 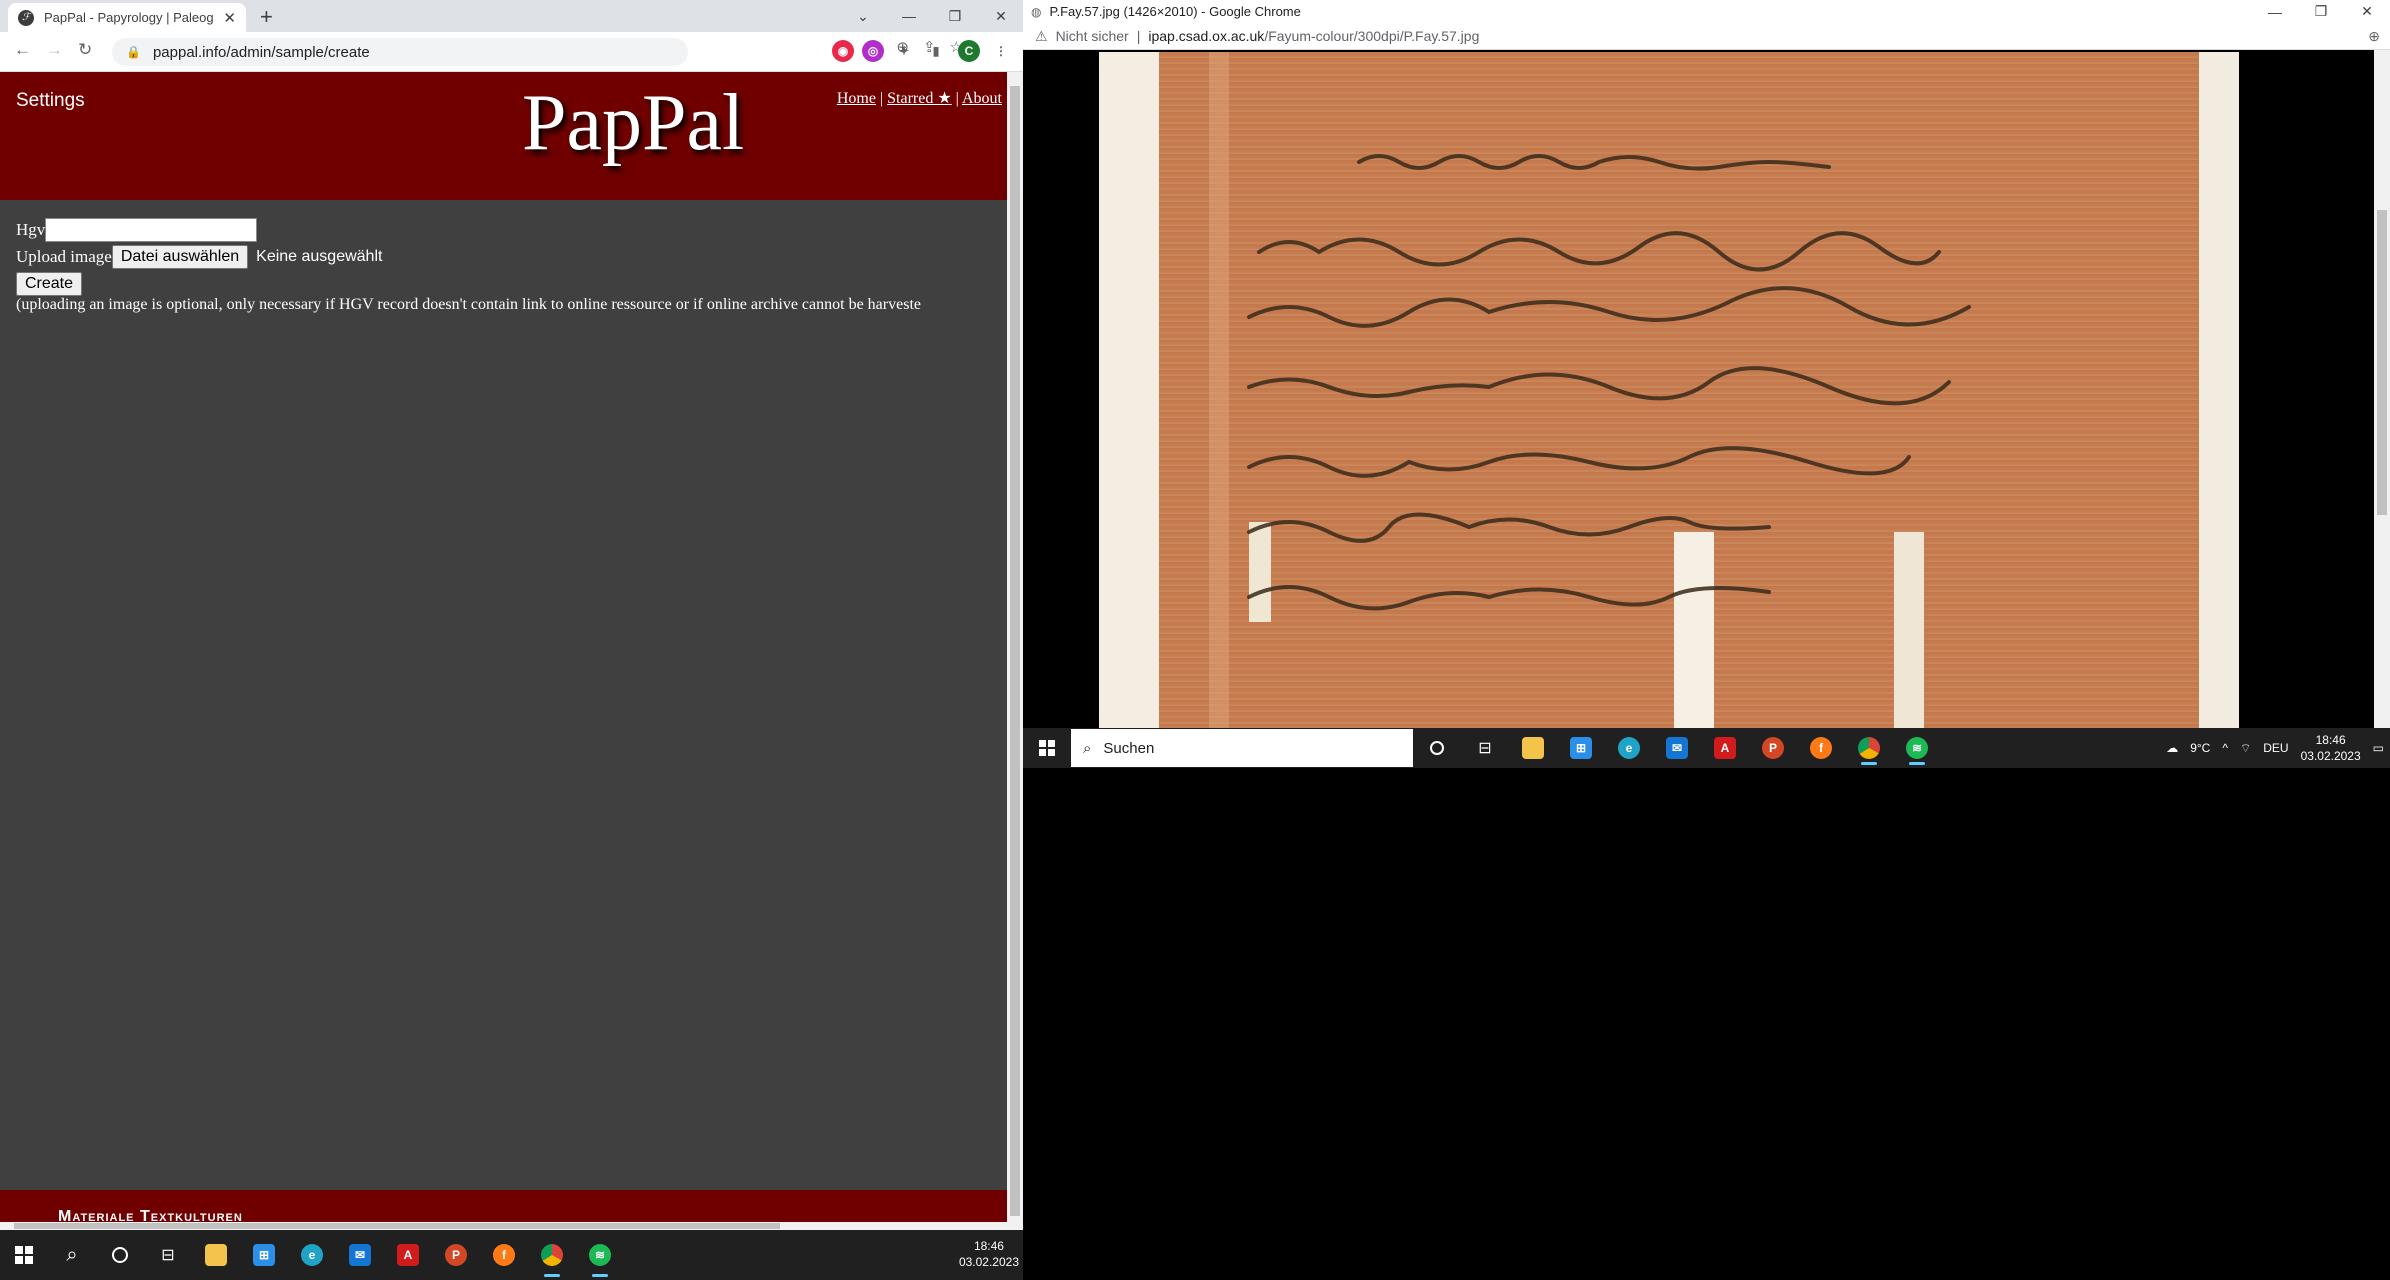 I want to click on system-tray: ☁ 9°C ^ ⌔ DEU 18:46 03.02.2023 ▭, so click(x=2275, y=748).